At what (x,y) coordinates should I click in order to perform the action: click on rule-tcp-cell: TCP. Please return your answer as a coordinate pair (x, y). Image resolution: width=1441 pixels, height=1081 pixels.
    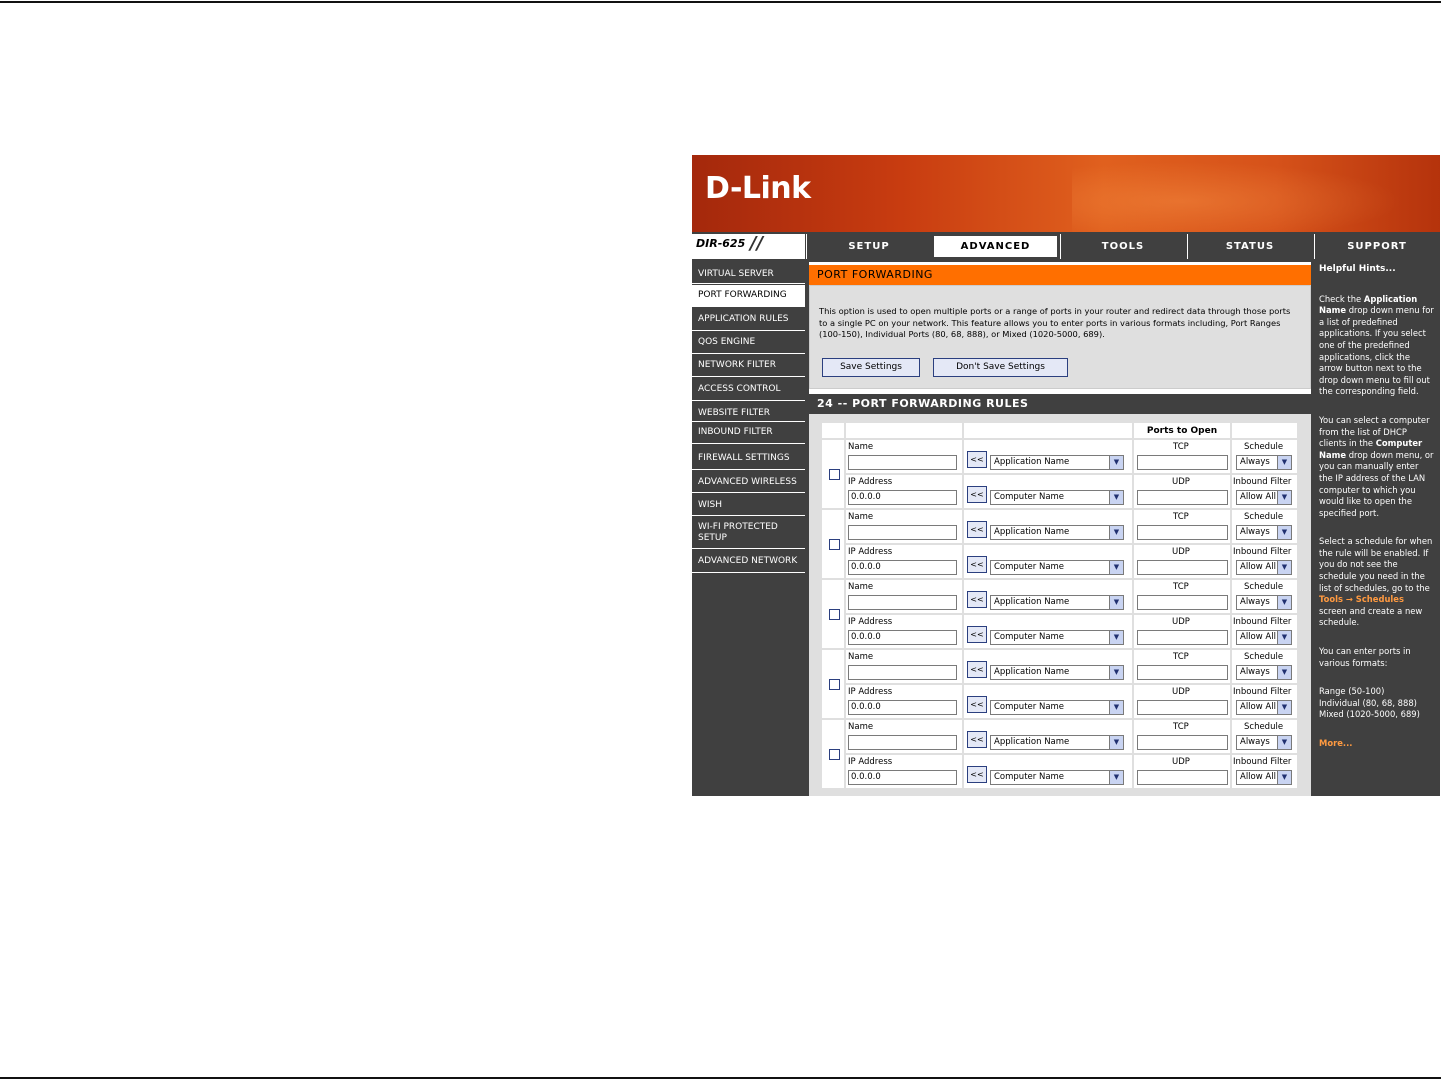
    Looking at the image, I should click on (1182, 456).